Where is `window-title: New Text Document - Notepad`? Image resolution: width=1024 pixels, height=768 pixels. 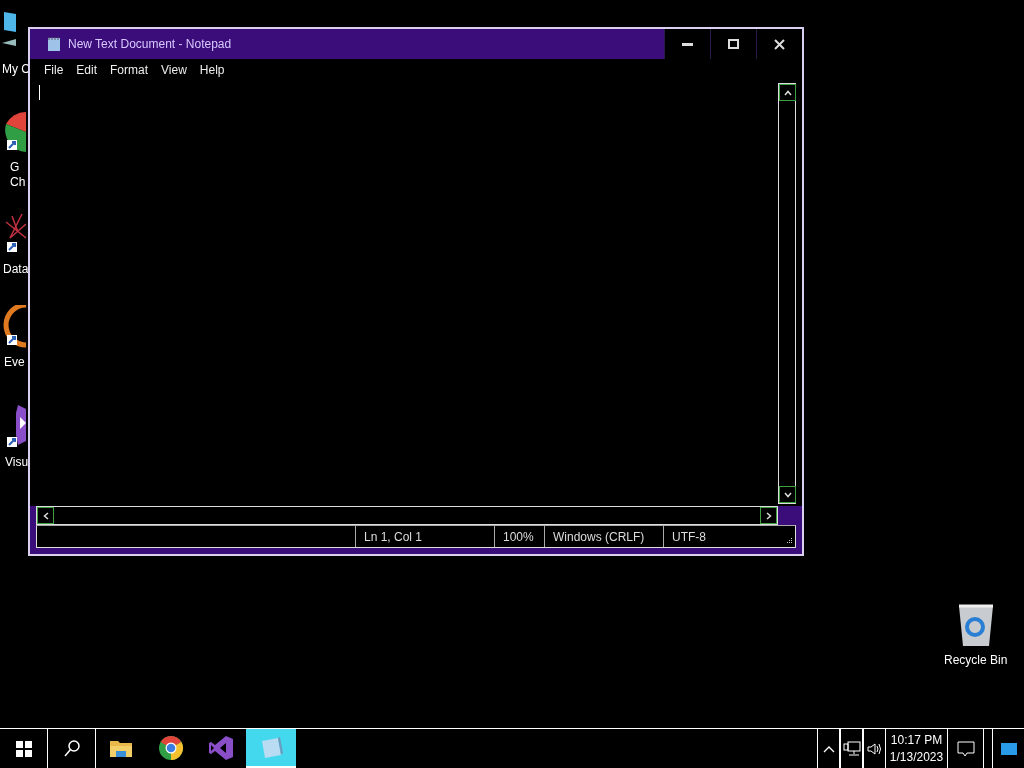
window-title: New Text Document - Notepad is located at coordinates (150, 44).